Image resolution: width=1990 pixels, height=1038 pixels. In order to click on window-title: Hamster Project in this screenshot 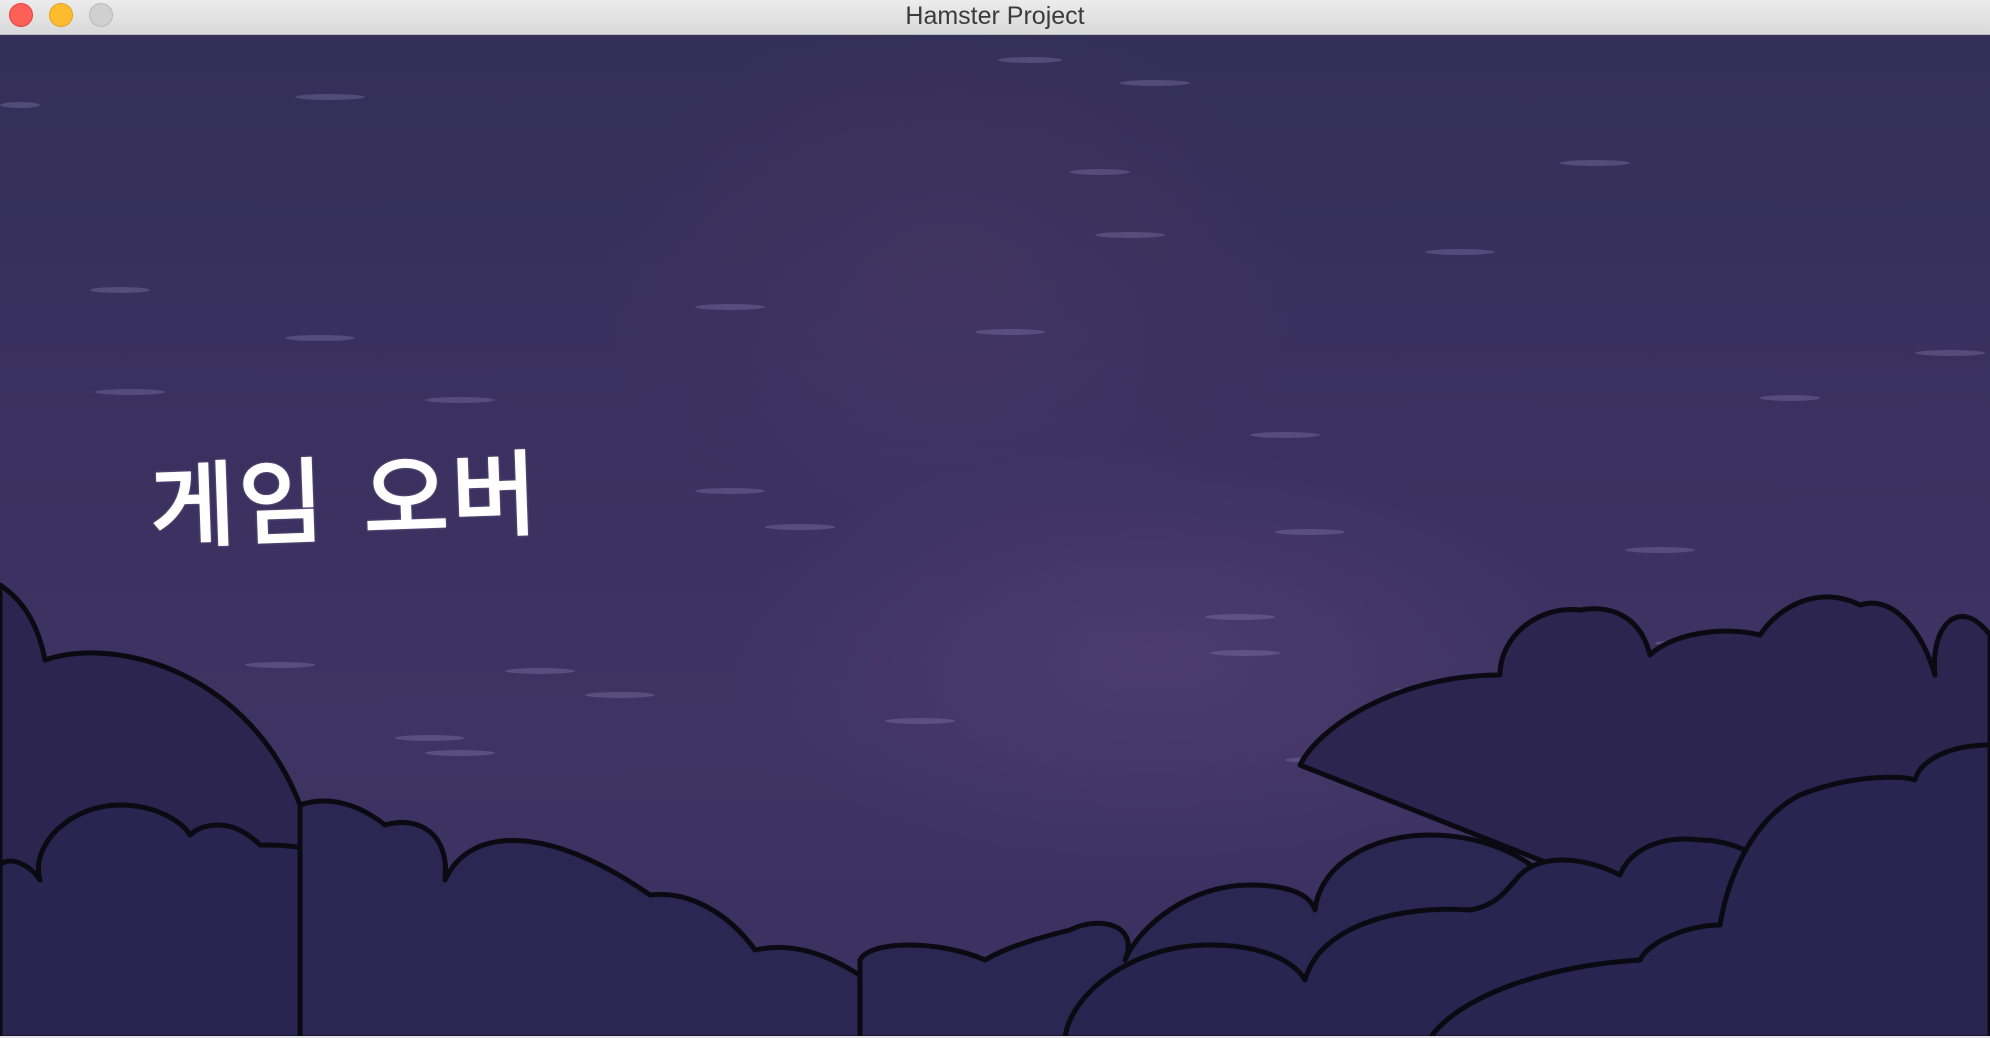, I will do `click(995, 16)`.